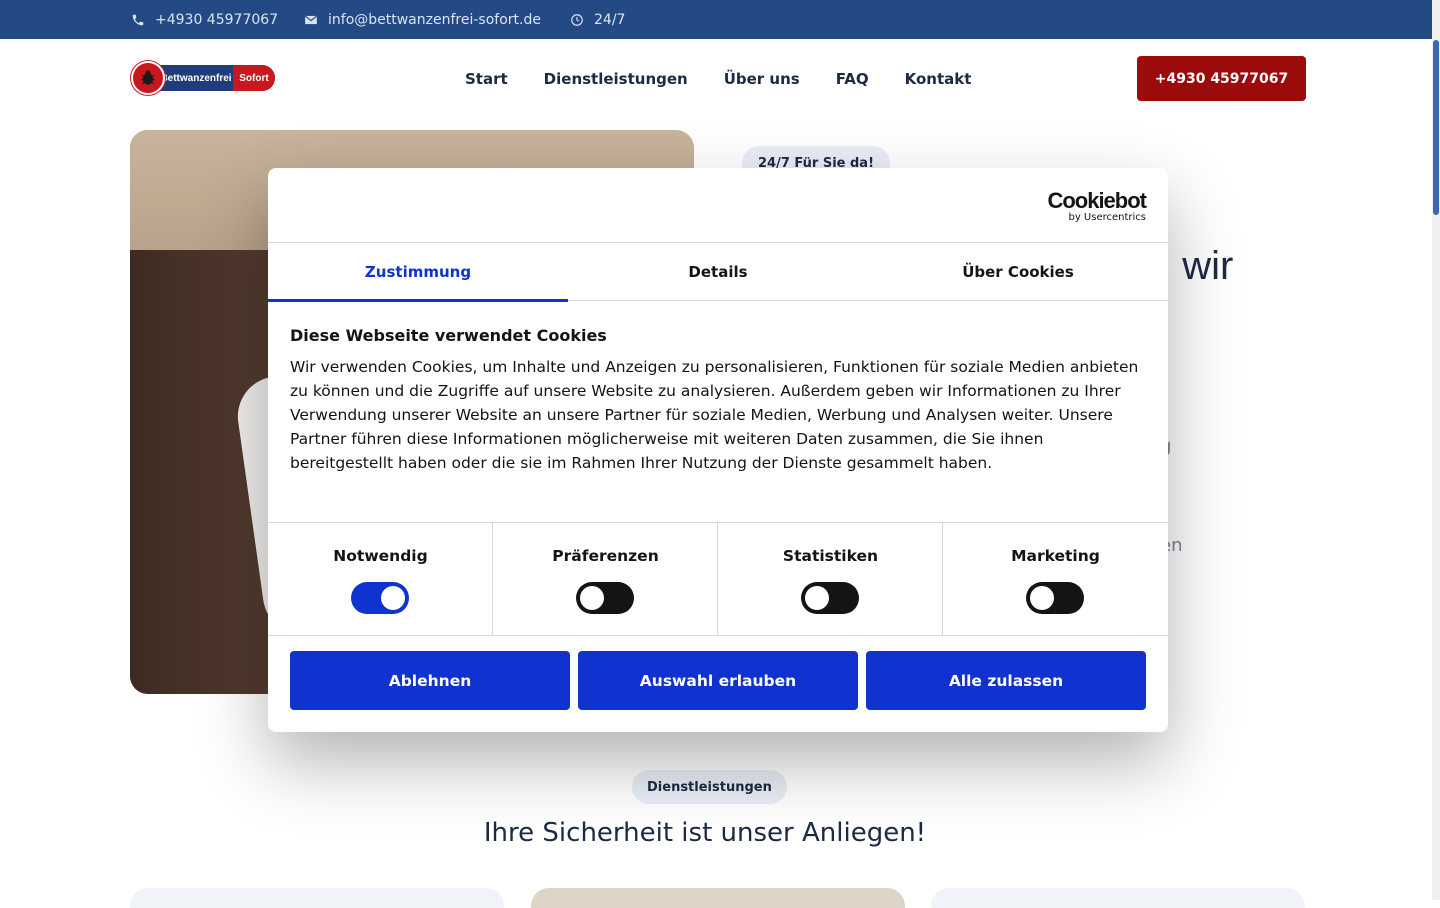 The image size is (1440, 908). Describe the element at coordinates (1018, 272) in the screenshot. I see `tab-ueber-cookies: Über Cookies` at that location.